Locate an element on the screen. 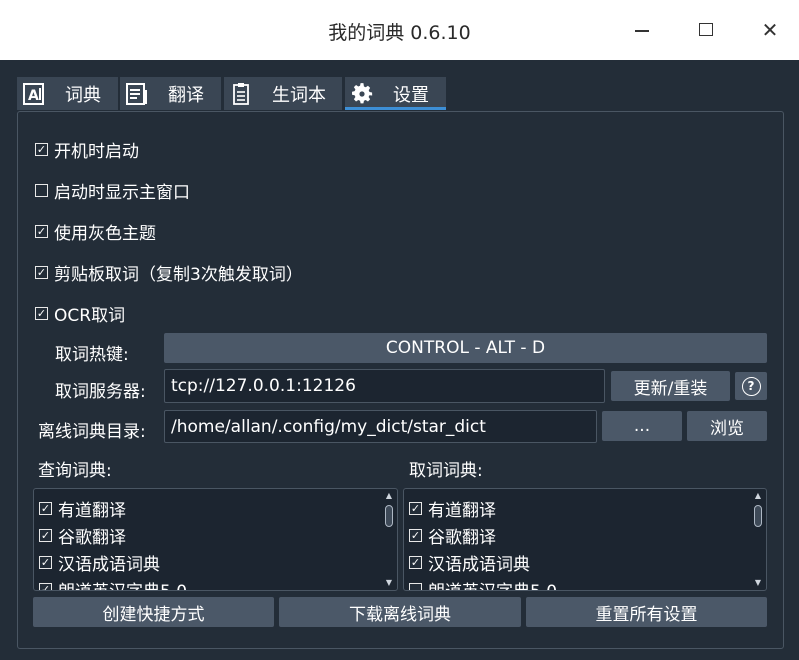 The width and height of the screenshot is (799, 660). svg-text: A is located at coordinates (33, 96).